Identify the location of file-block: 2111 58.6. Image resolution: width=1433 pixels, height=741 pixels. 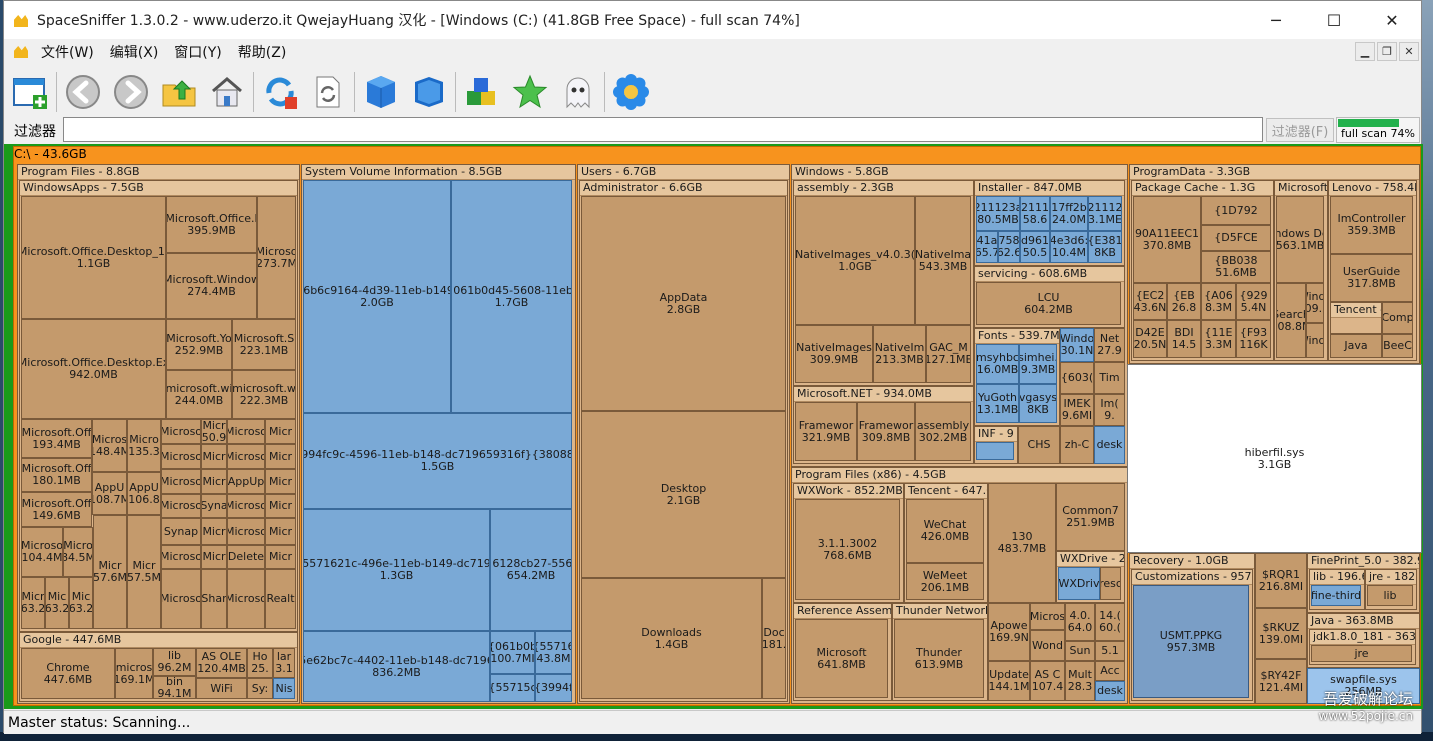
(1035, 213).